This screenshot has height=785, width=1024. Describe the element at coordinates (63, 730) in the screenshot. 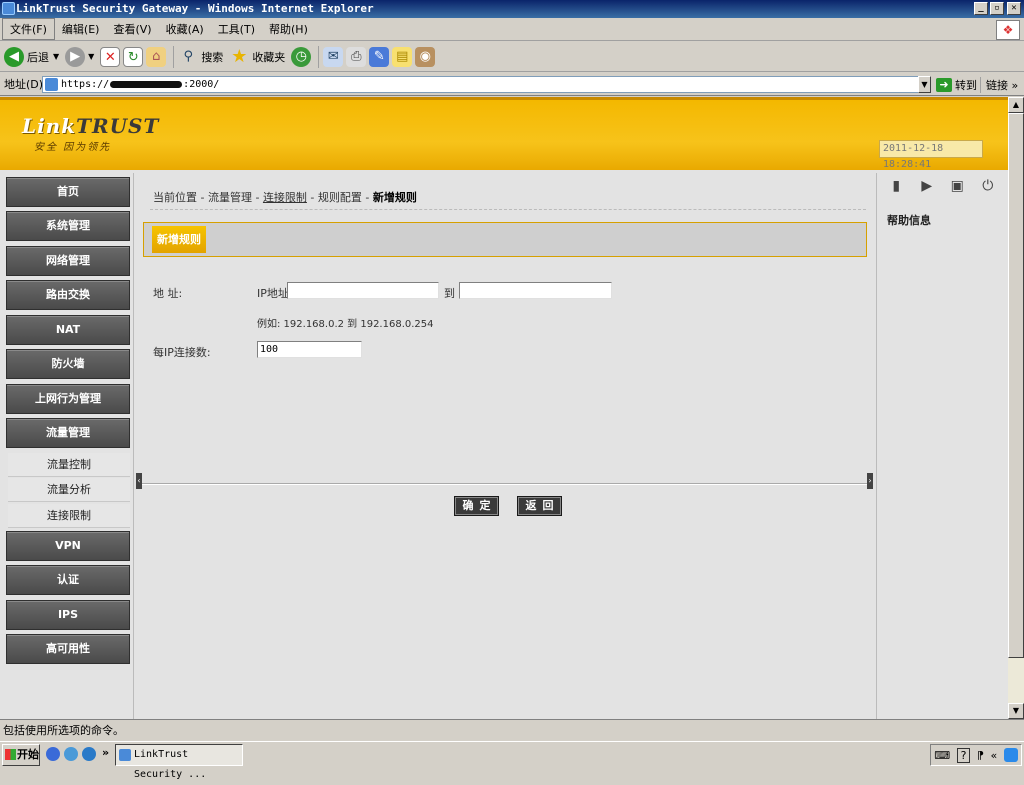

I see `status-text: 包括使用所选项的命令。` at that location.